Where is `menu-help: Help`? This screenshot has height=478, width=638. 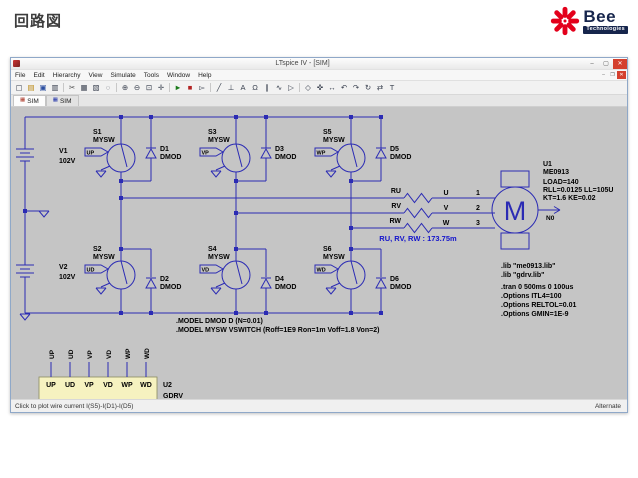 menu-help: Help is located at coordinates (204, 75).